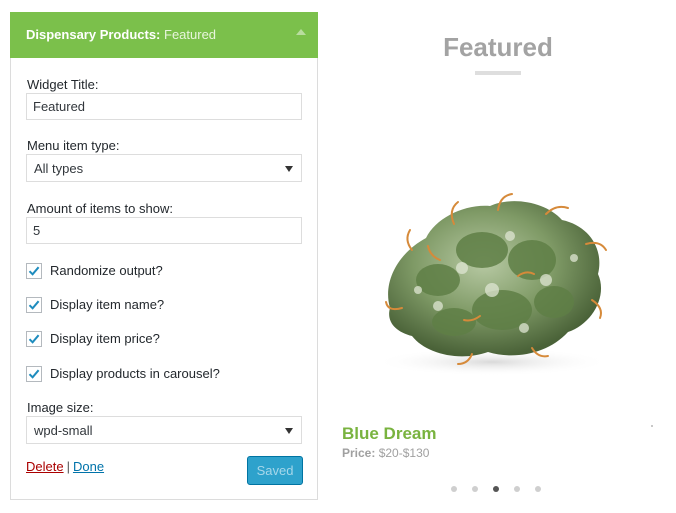 The image size is (676, 513). What do you see at coordinates (301, 32) in the screenshot?
I see `collapse-toggle-icon` at bounding box center [301, 32].